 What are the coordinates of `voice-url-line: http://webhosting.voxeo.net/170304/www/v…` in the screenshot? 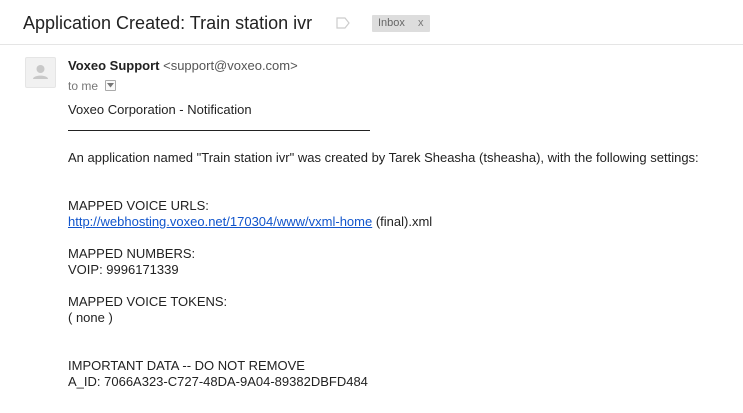 It's located at (250, 222).